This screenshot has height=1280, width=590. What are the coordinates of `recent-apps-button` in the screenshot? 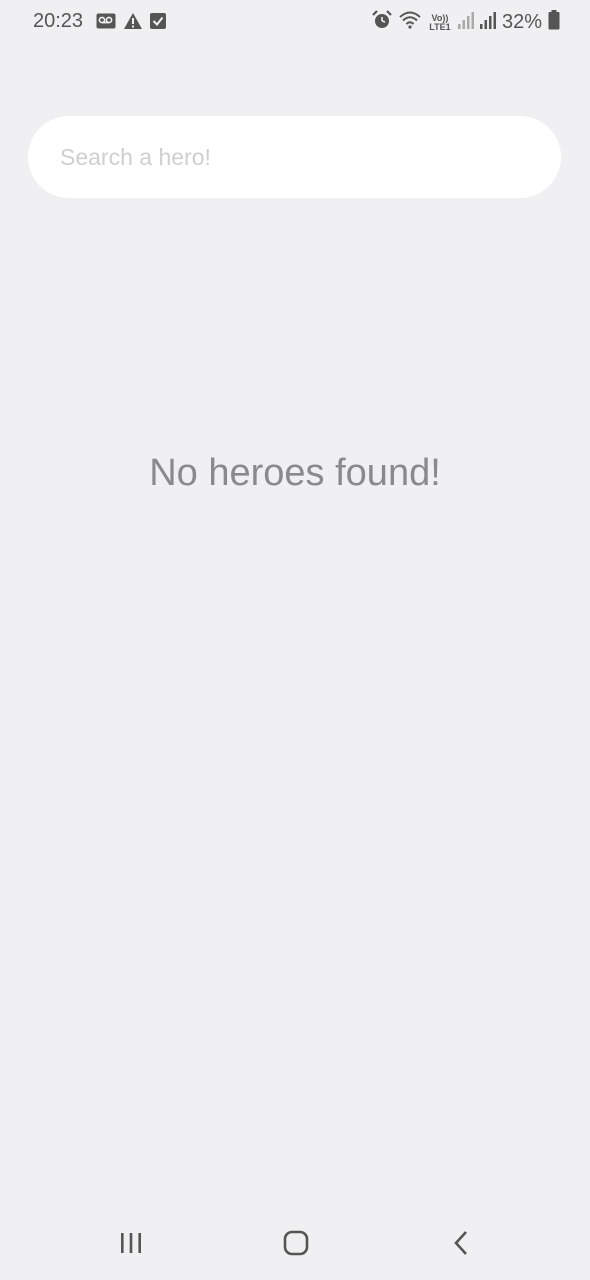 It's located at (131, 1245).